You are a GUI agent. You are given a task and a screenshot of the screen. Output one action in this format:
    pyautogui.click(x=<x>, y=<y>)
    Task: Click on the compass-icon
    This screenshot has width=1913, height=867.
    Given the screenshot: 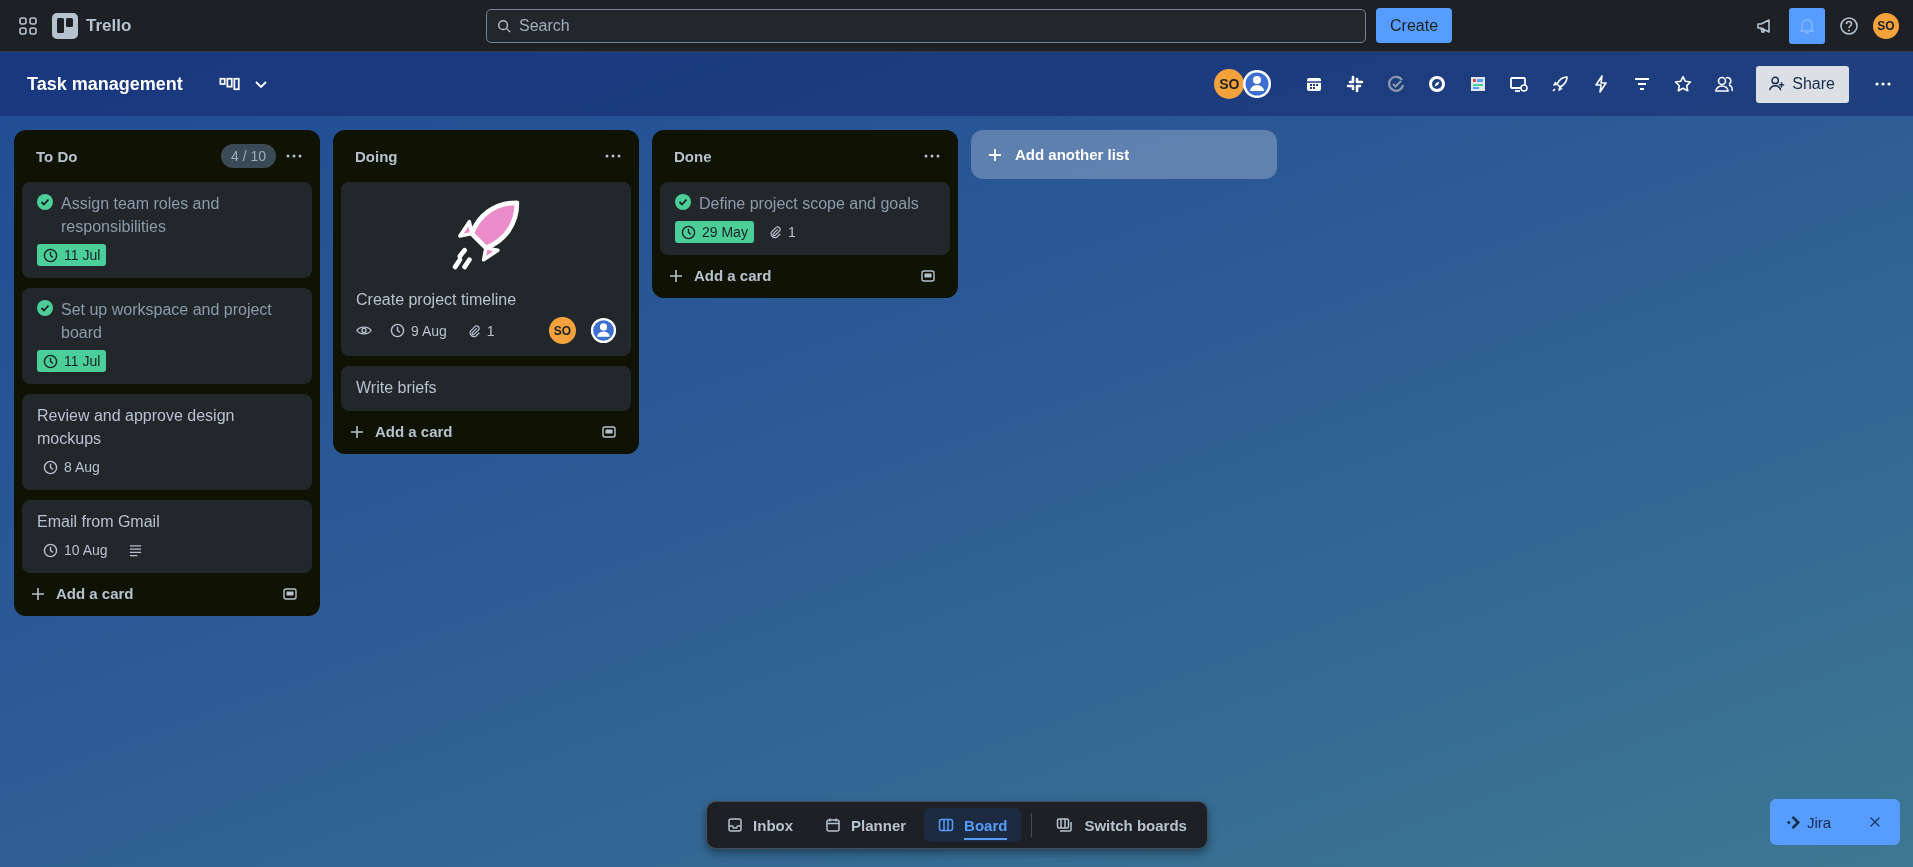 What is the action you would take?
    pyautogui.click(x=1437, y=84)
    